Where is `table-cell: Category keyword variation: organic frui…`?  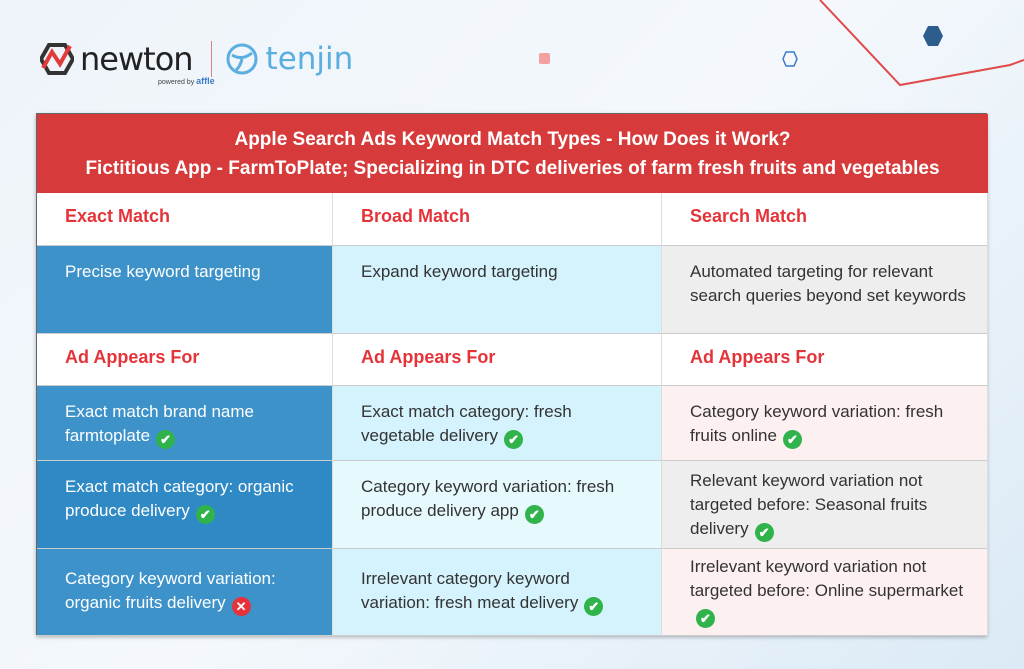
table-cell: Category keyword variation: organic frui… is located at coordinates (185, 592).